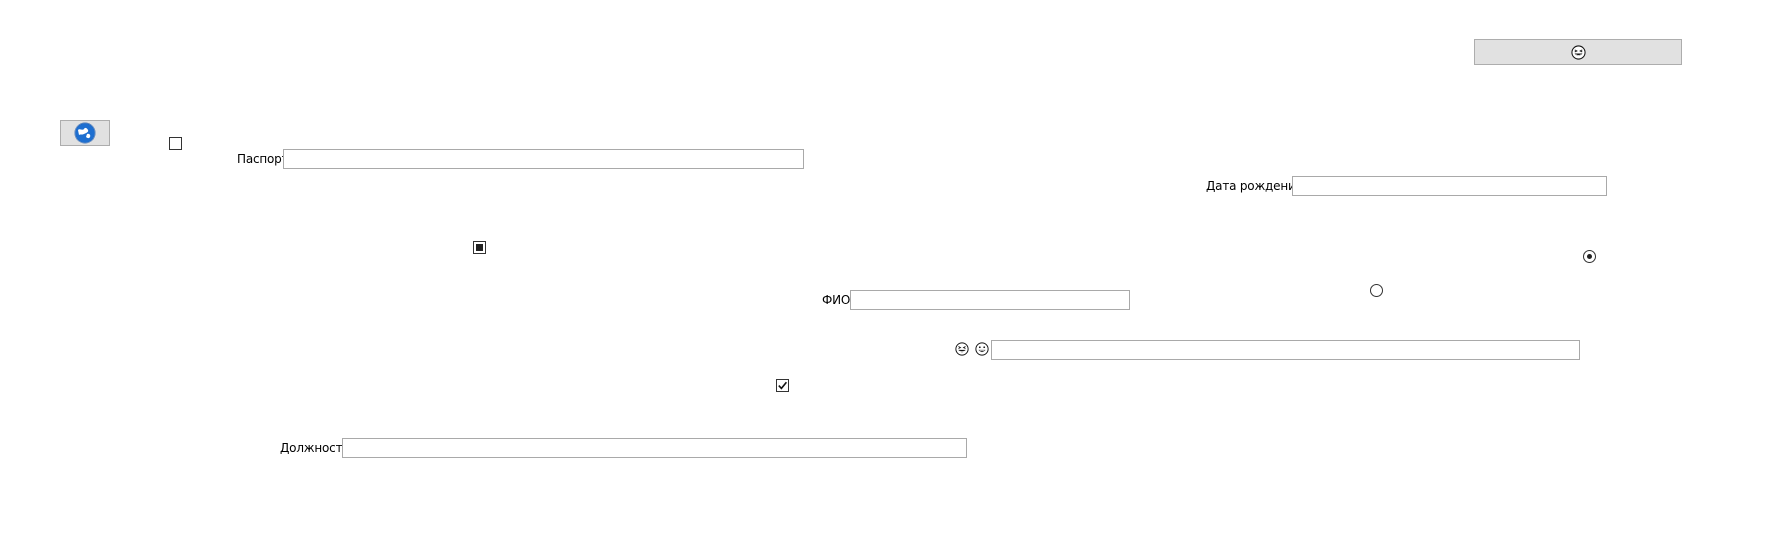 The height and width of the screenshot is (543, 1788). What do you see at coordinates (1449, 186) in the screenshot?
I see `birth-date-input` at bounding box center [1449, 186].